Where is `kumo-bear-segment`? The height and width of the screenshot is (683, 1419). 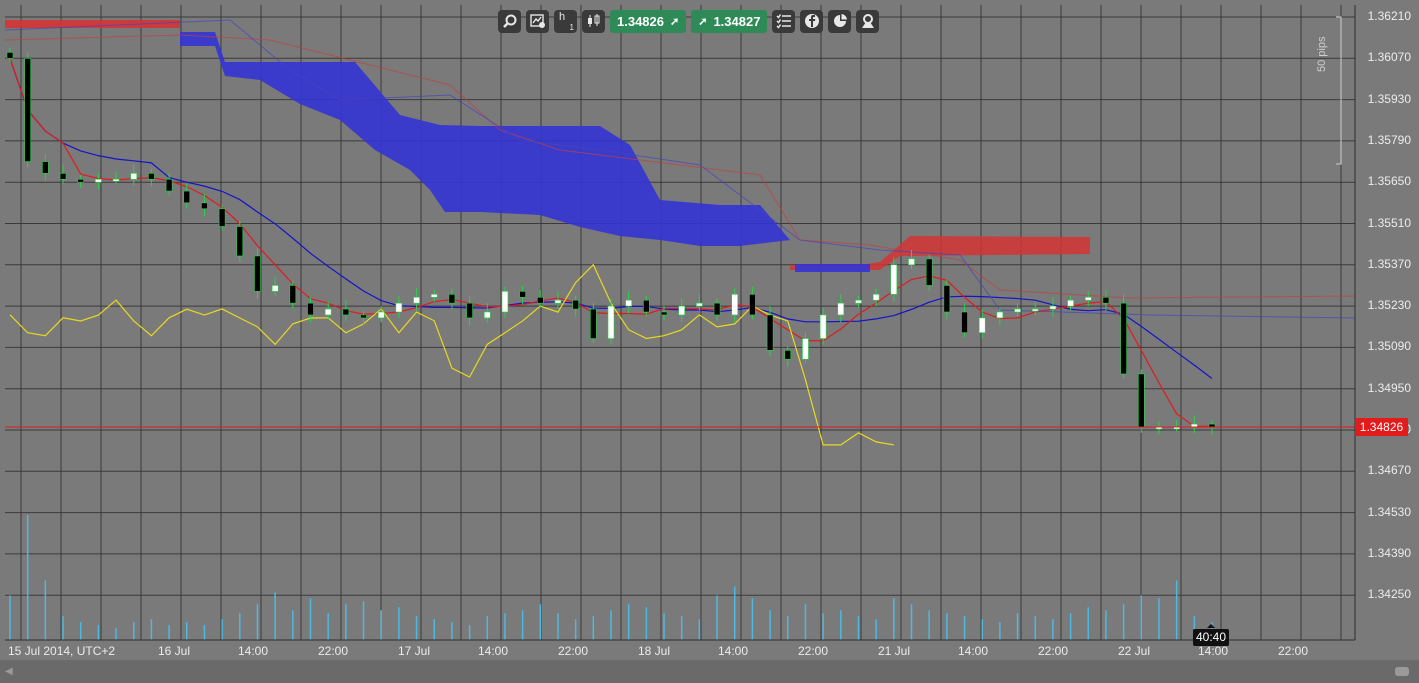
kumo-bear-segment is located at coordinates (832, 268).